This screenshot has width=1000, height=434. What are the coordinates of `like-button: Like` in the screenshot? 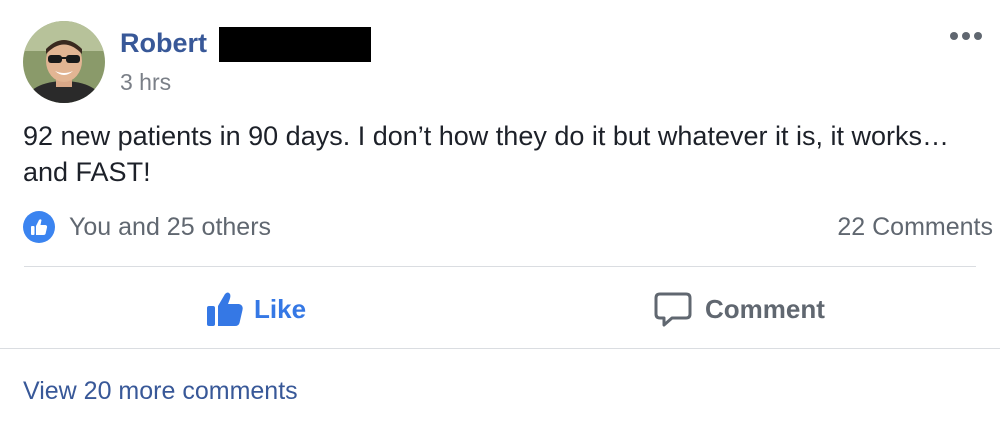 It's located at (256, 309).